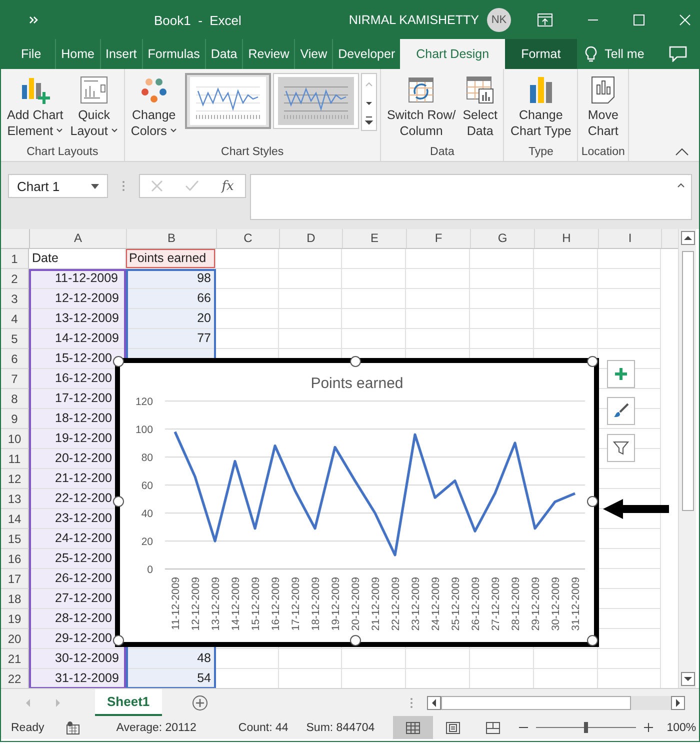  Describe the element at coordinates (15, 419) in the screenshot. I see `row-header: 9` at that location.